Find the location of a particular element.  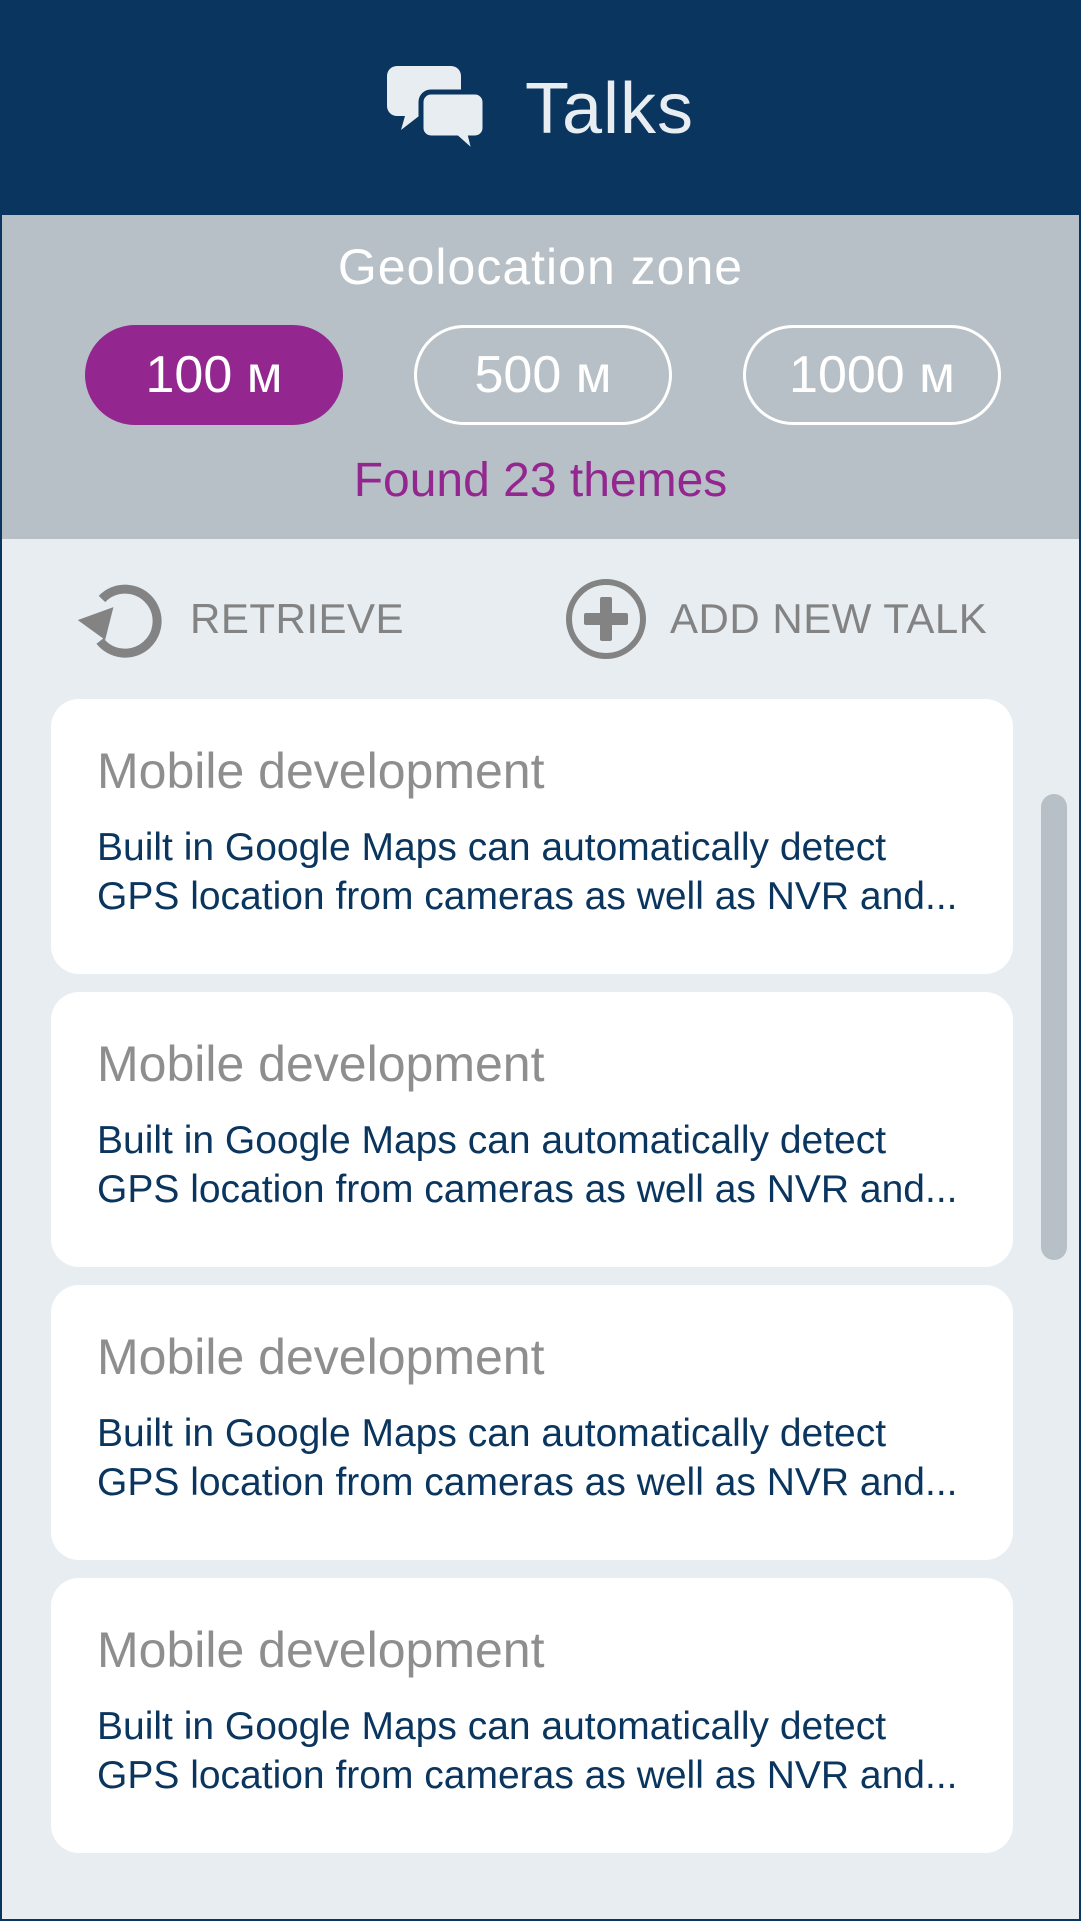

add-new-talk-button: ADD NEW TALK is located at coordinates (775, 619).